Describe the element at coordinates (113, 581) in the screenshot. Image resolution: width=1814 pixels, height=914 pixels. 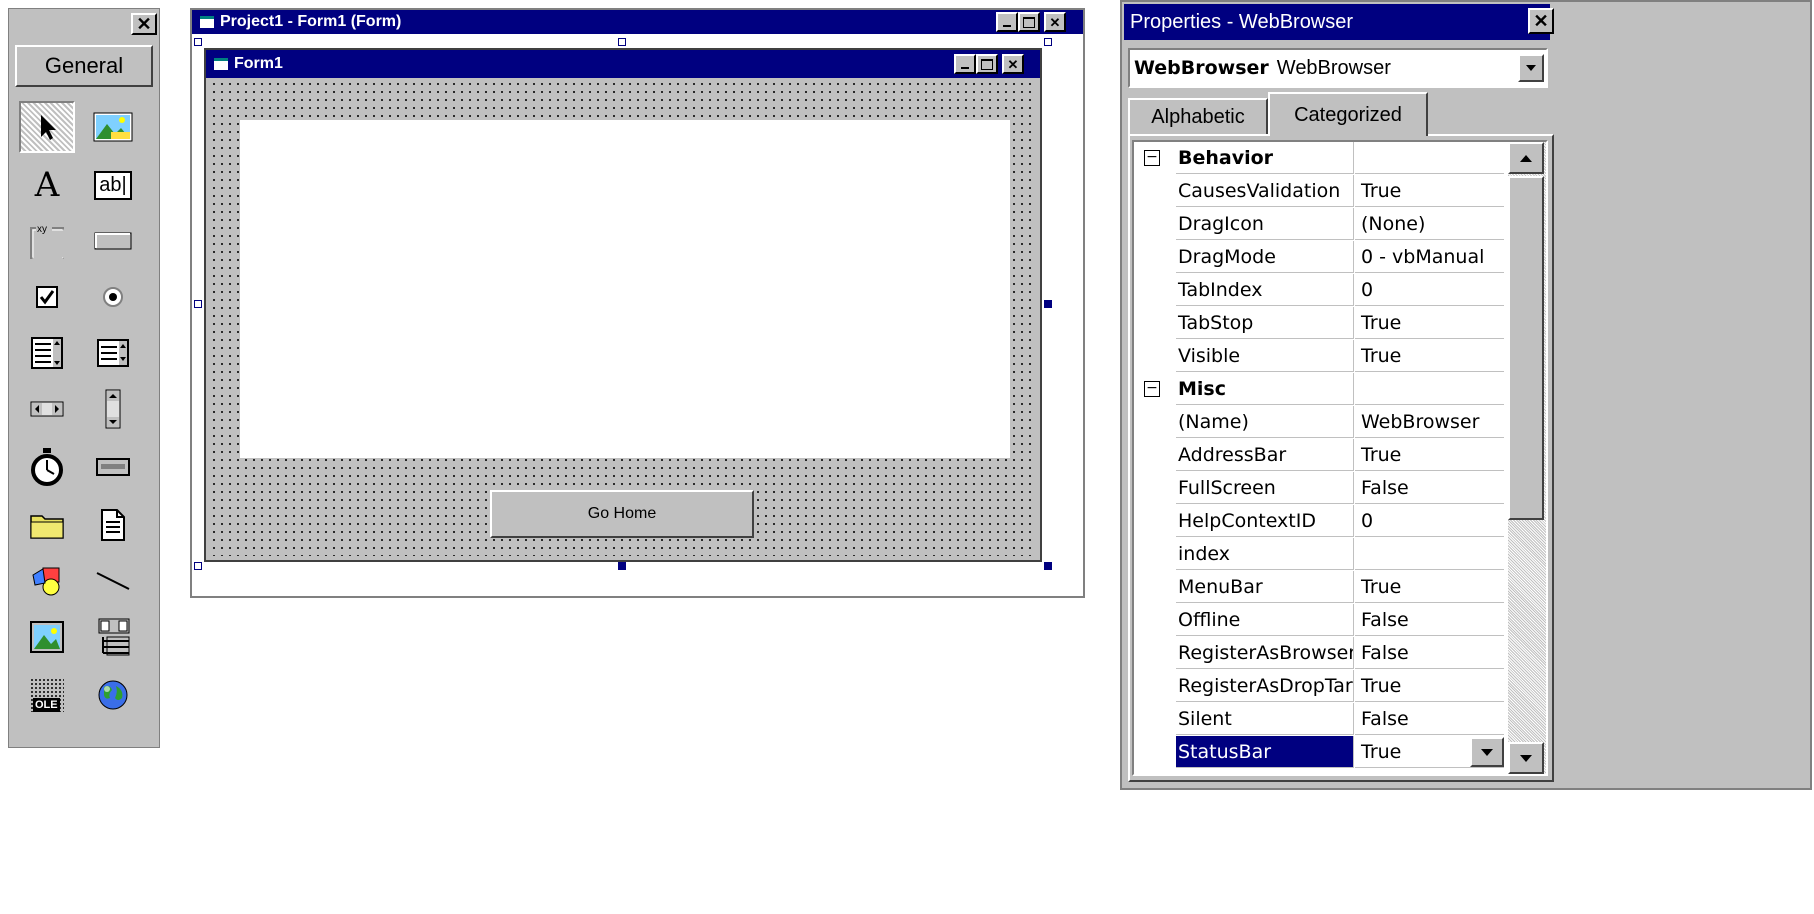
I see `line-tool` at that location.